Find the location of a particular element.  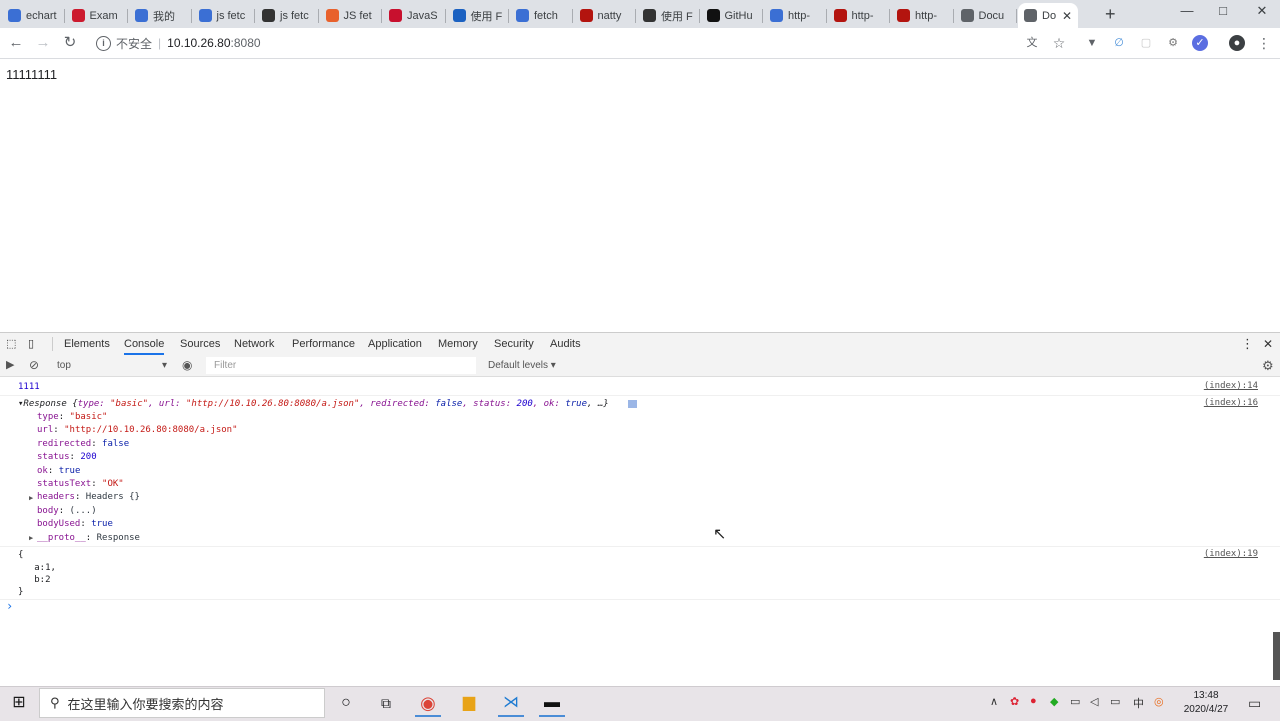

info-icon: i is located at coordinates (103, 43).